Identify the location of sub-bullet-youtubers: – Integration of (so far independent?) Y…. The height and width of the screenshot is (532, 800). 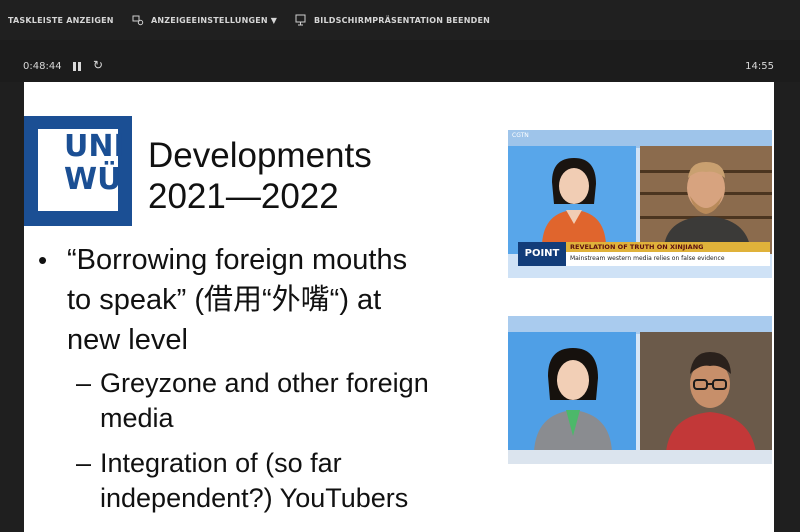
(268, 481).